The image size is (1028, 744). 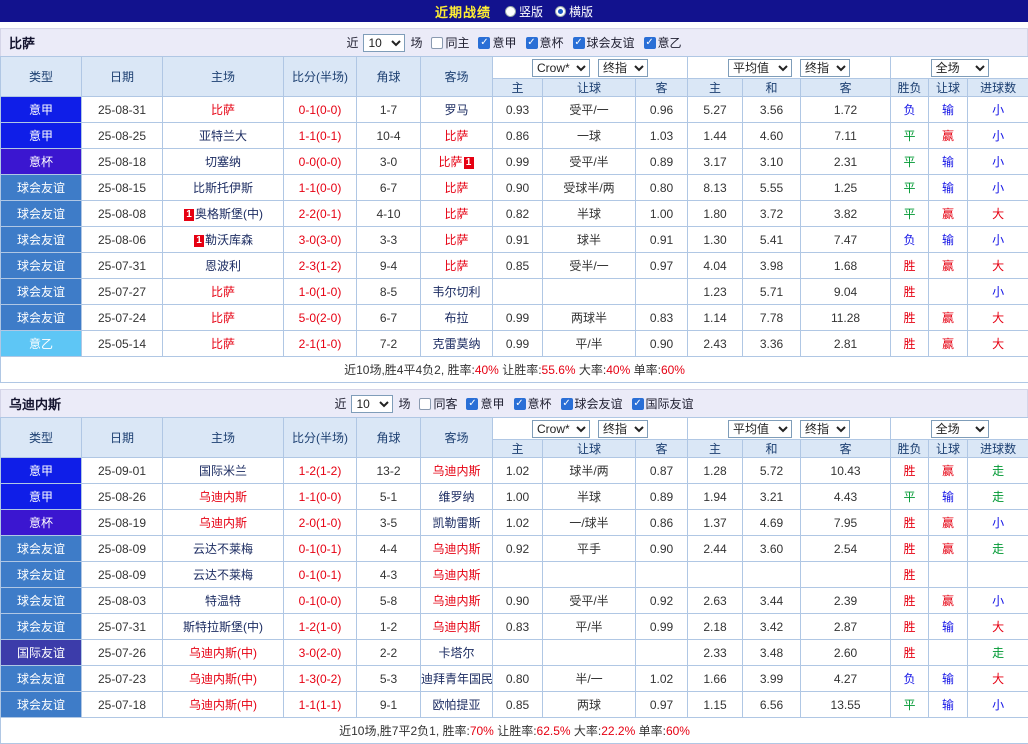 What do you see at coordinates (438, 403) in the screenshot?
I see `filter-checkbox-同客: 同客` at bounding box center [438, 403].